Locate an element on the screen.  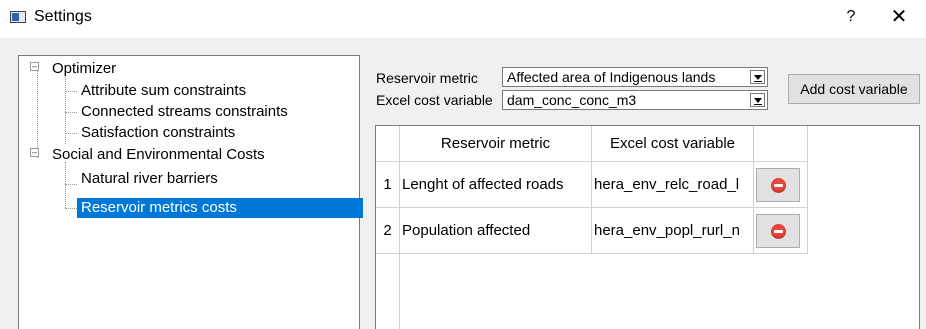
excel-cost-variable-label: Excel cost variable is located at coordinates (434, 100).